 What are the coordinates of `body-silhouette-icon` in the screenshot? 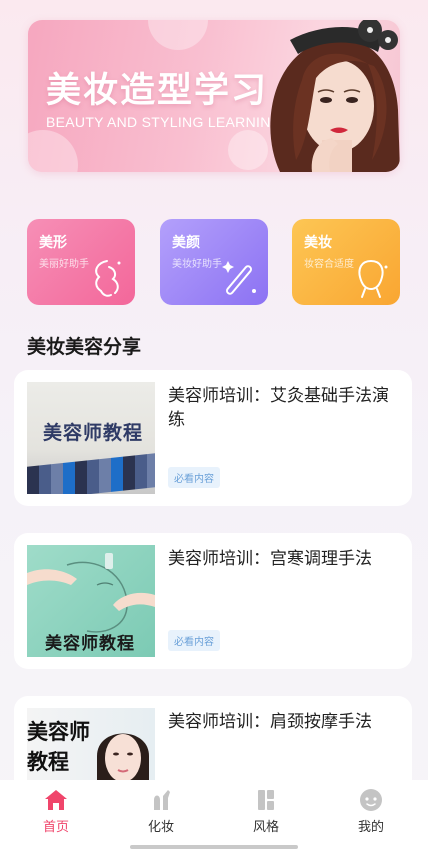 It's located at (108, 278).